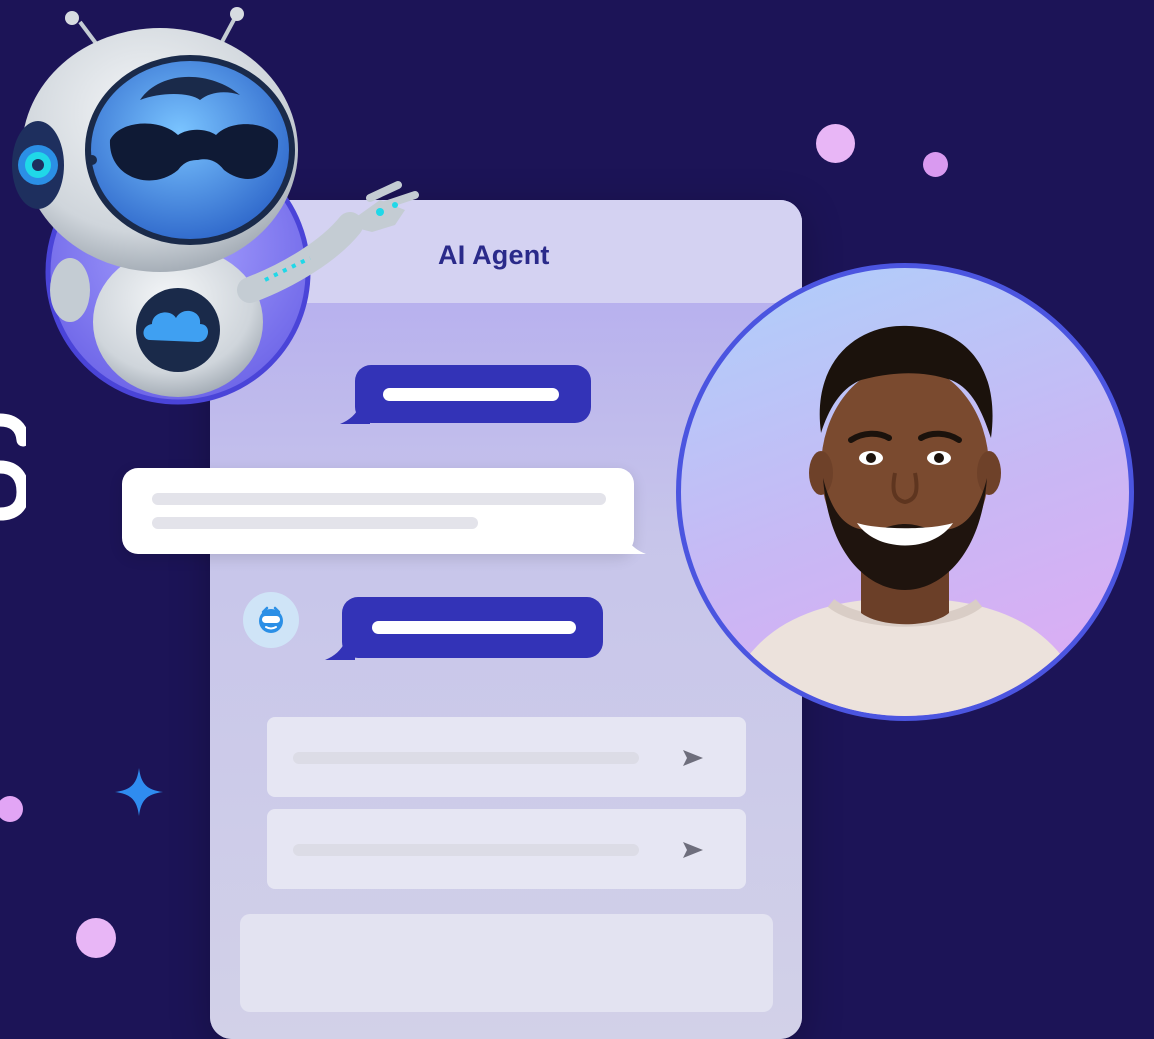 This screenshot has width=1154, height=1039. I want to click on agent-avatar, so click(271, 620).